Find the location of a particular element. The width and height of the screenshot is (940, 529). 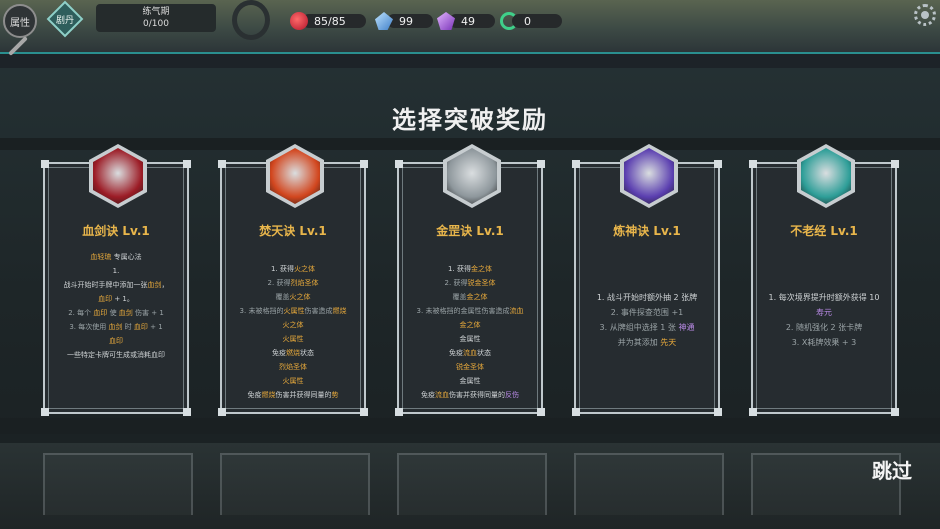

card-description-line: 3. X耗牌效果 + 3 is located at coordinates (824, 342).